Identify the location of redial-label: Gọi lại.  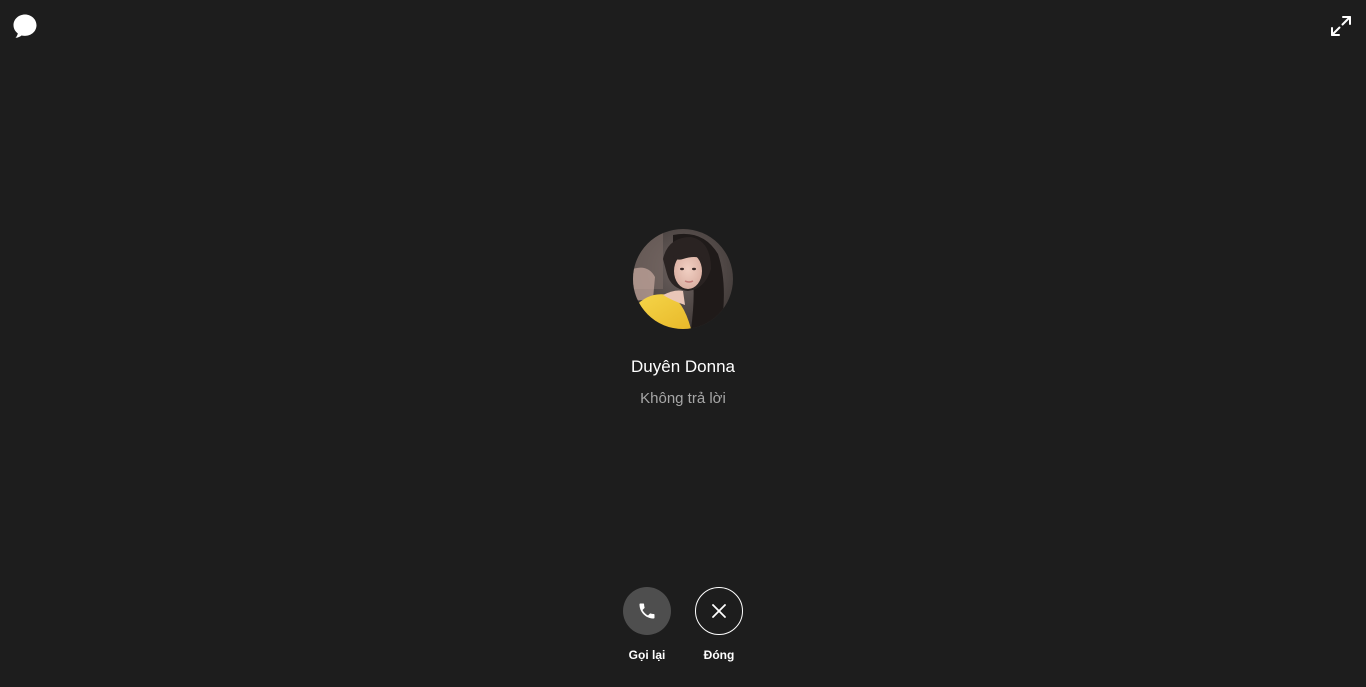
(647, 655).